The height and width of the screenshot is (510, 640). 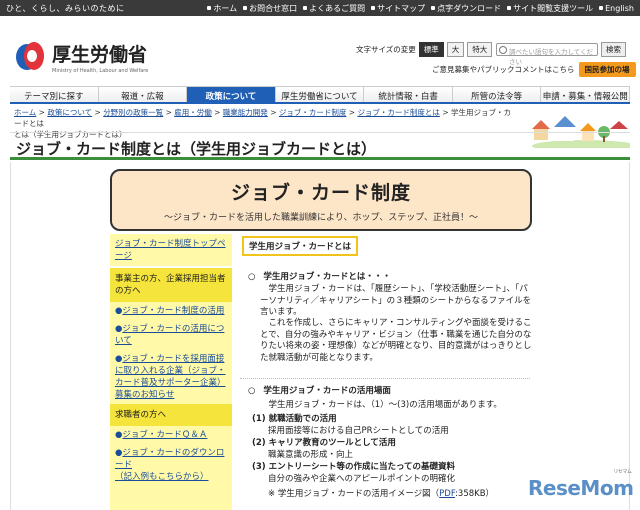 What do you see at coordinates (354, 467) in the screenshot?
I see `use-3-title: (3) エントリーシート等の作成に当たっての基礎資料` at bounding box center [354, 467].